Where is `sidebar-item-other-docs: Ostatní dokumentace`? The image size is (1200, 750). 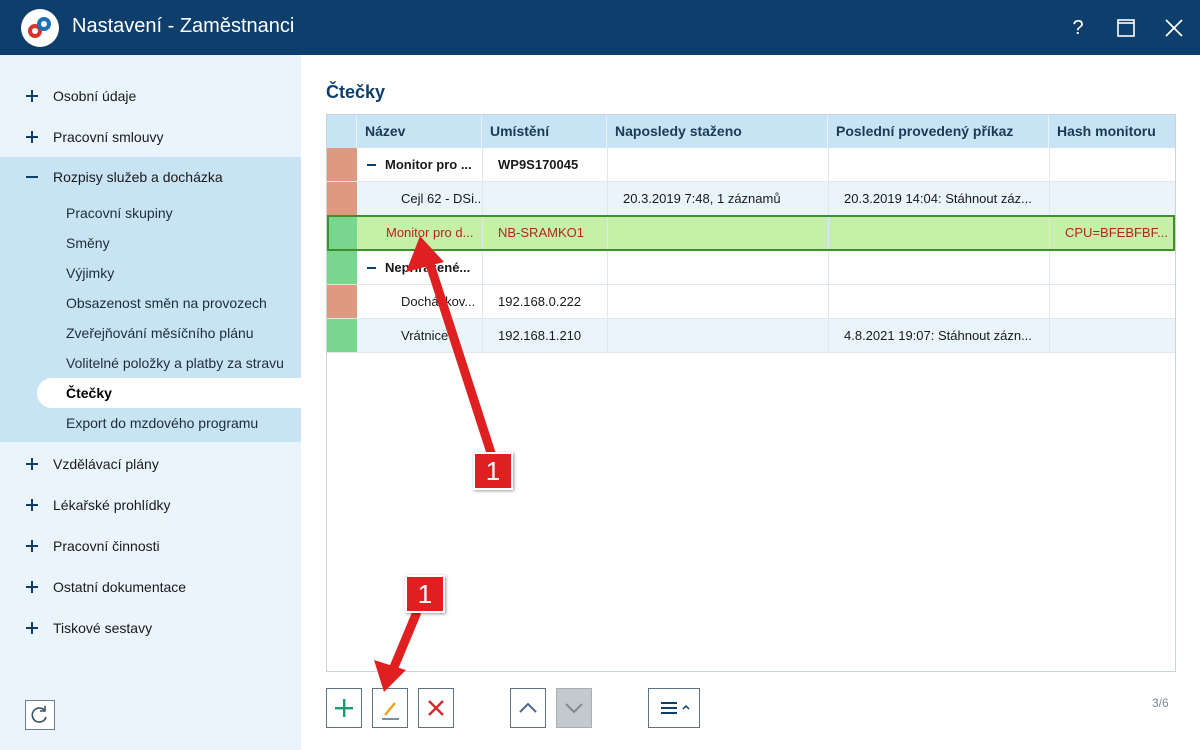
sidebar-item-other-docs: Ostatní dokumentace is located at coordinates (150, 587).